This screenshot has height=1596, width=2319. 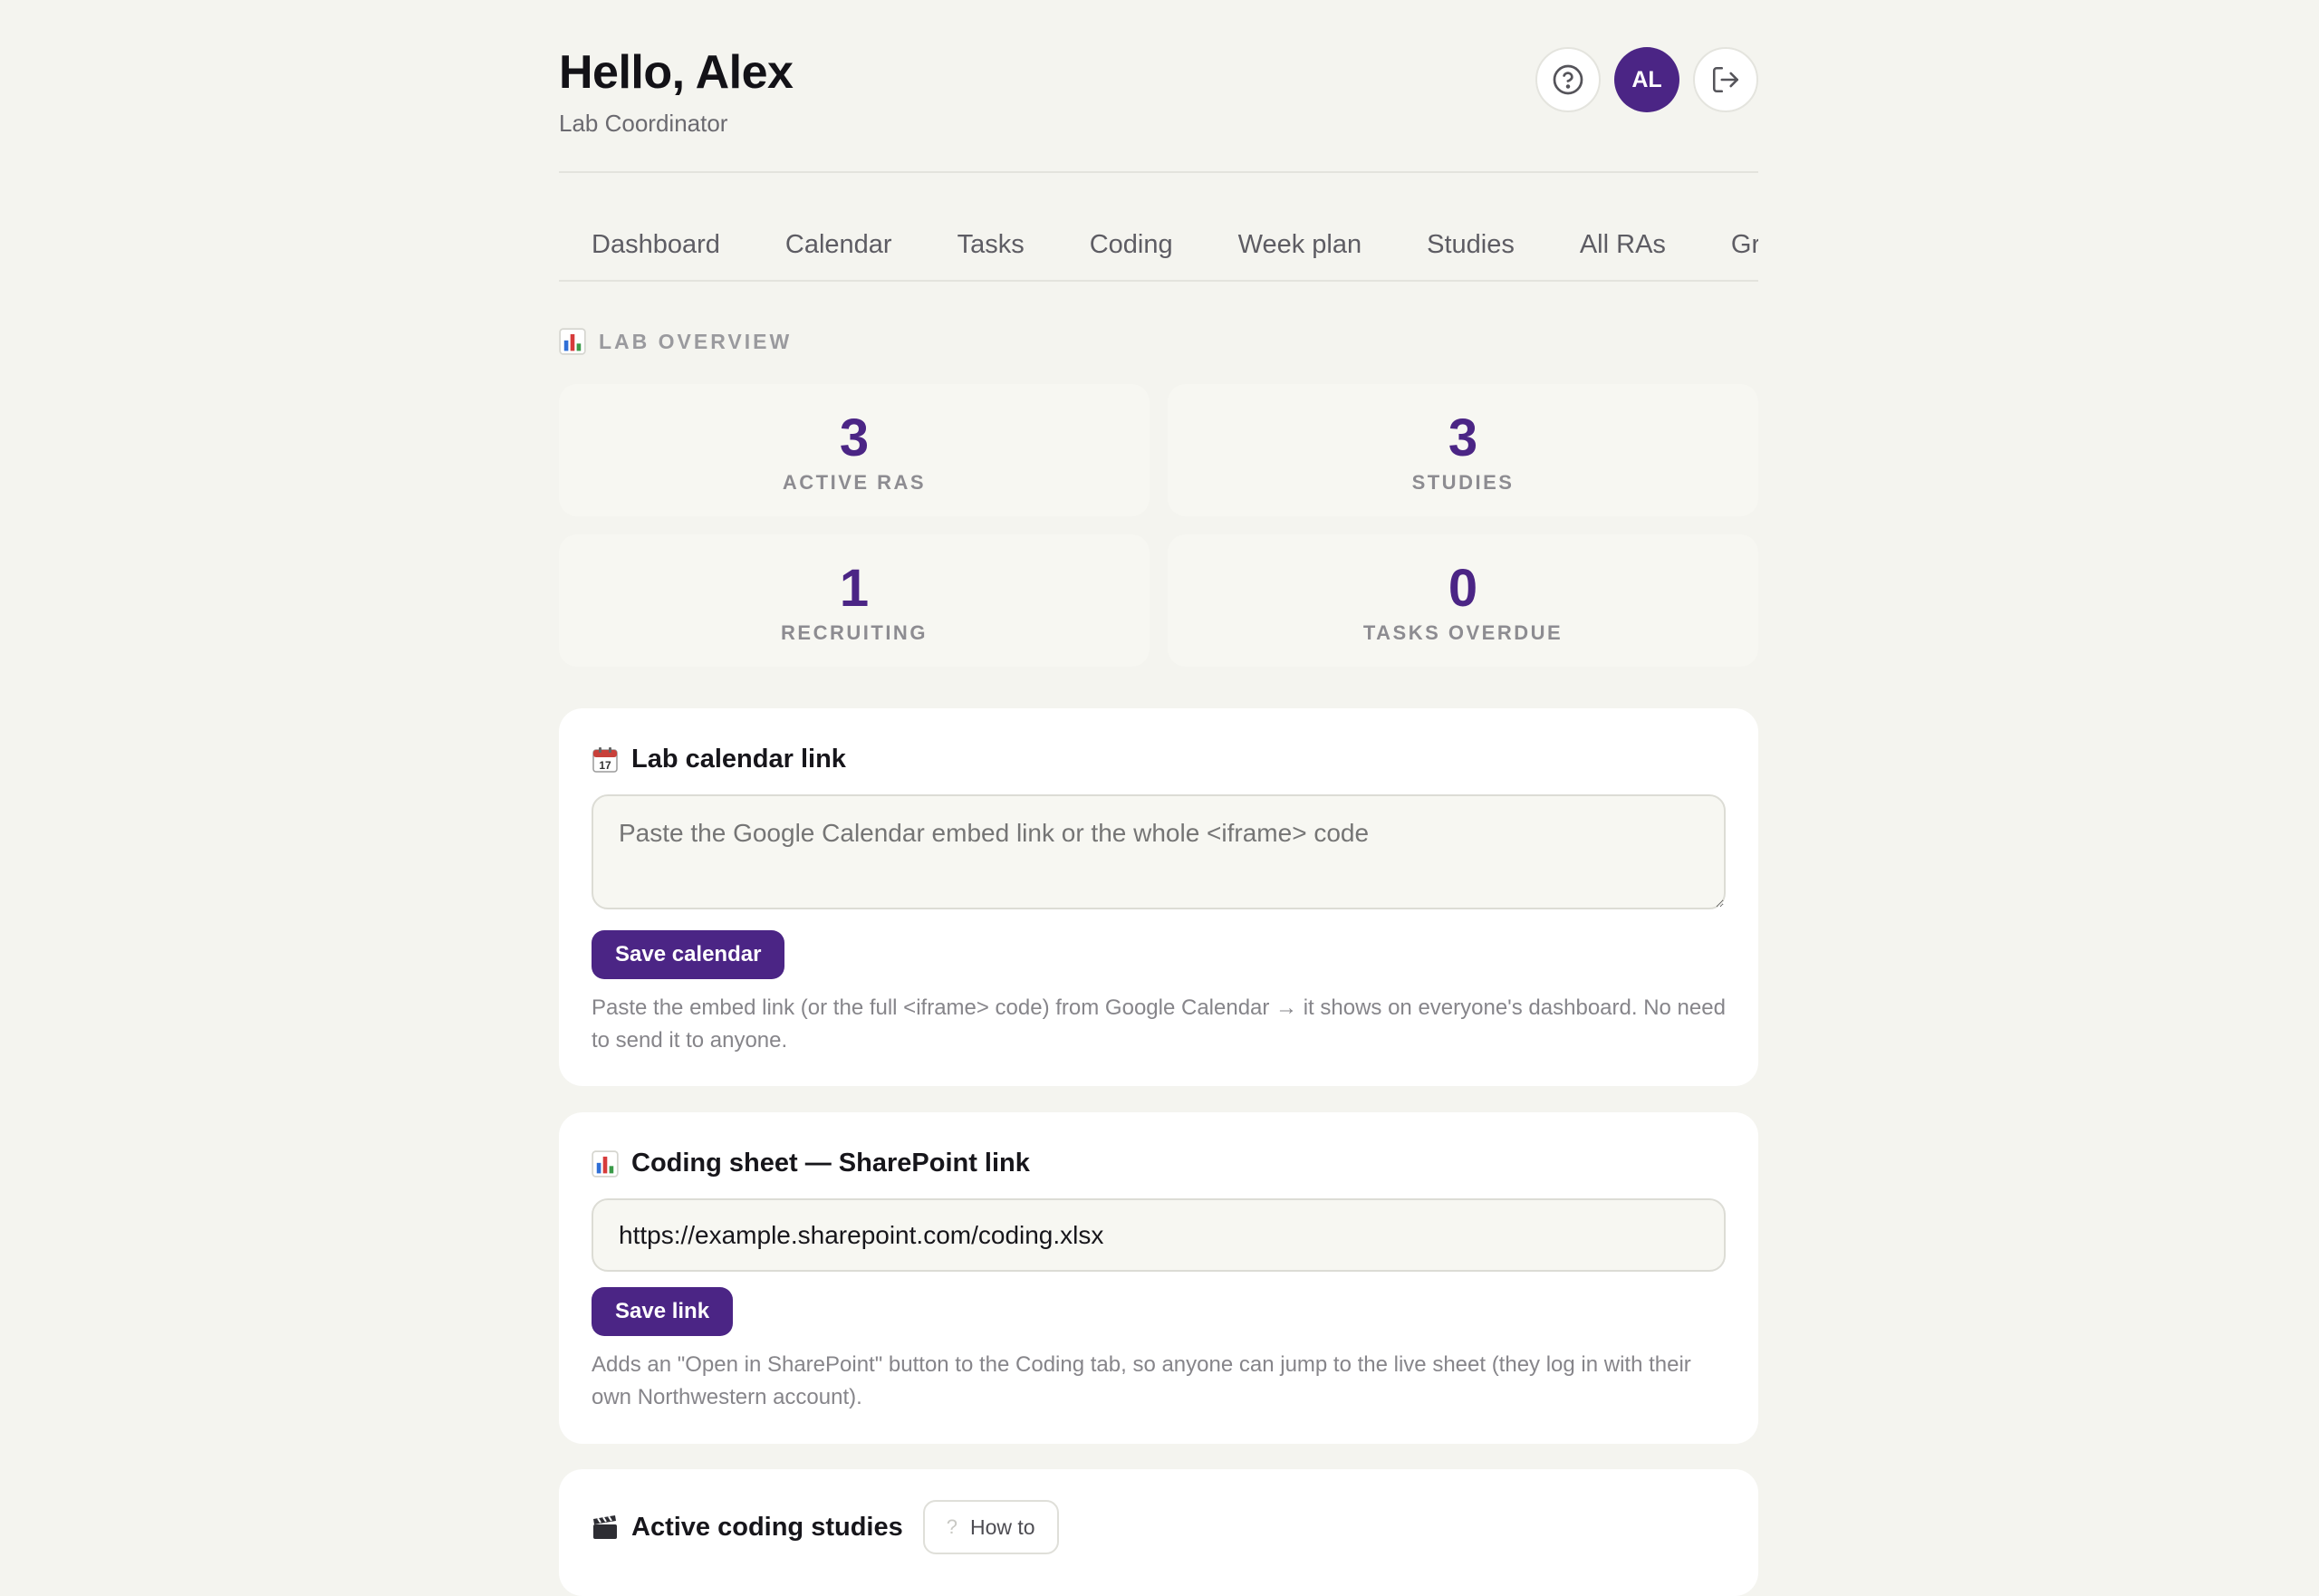 What do you see at coordinates (838, 245) in the screenshot?
I see `tab-calendar: Calendar` at bounding box center [838, 245].